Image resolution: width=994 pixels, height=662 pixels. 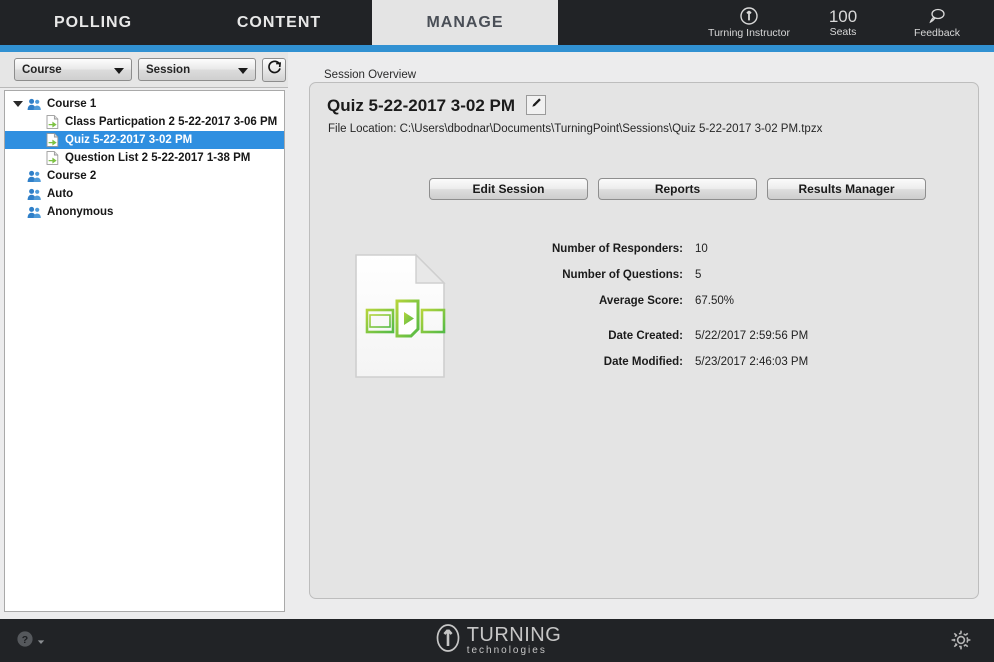 I want to click on tree-item-label: Quiz 5-22-2017 3-02 PM, so click(x=129, y=140).